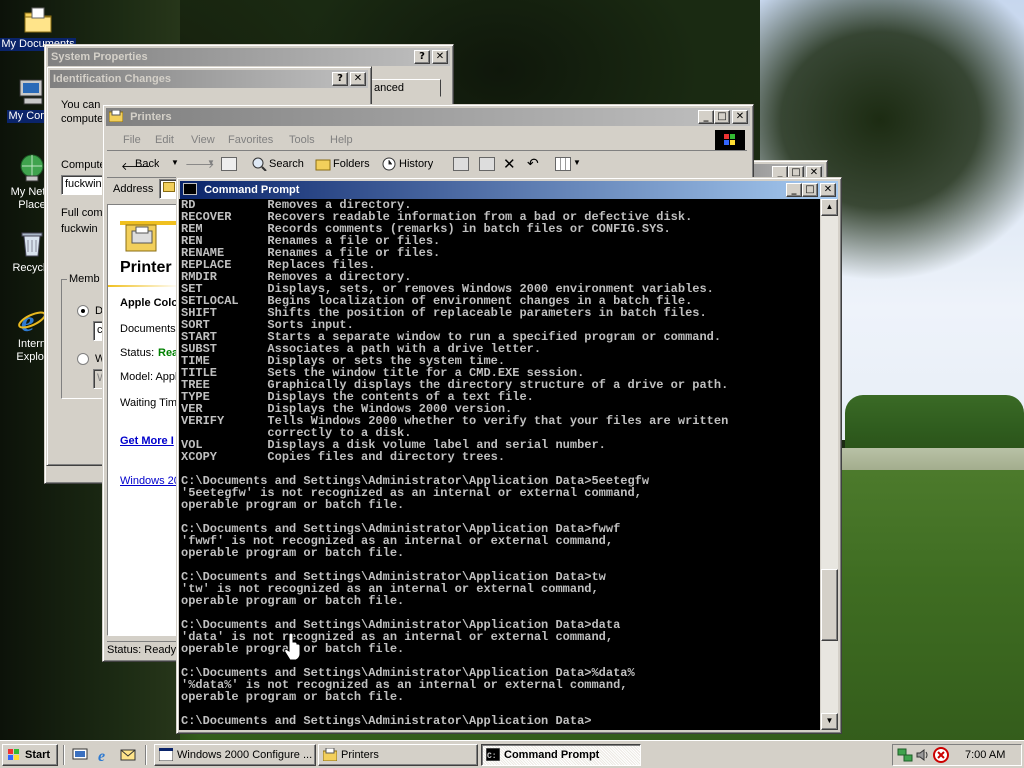 This screenshot has height=768, width=1024. What do you see at coordinates (250, 140) in the screenshot?
I see `menu-favorites: Favorites` at bounding box center [250, 140].